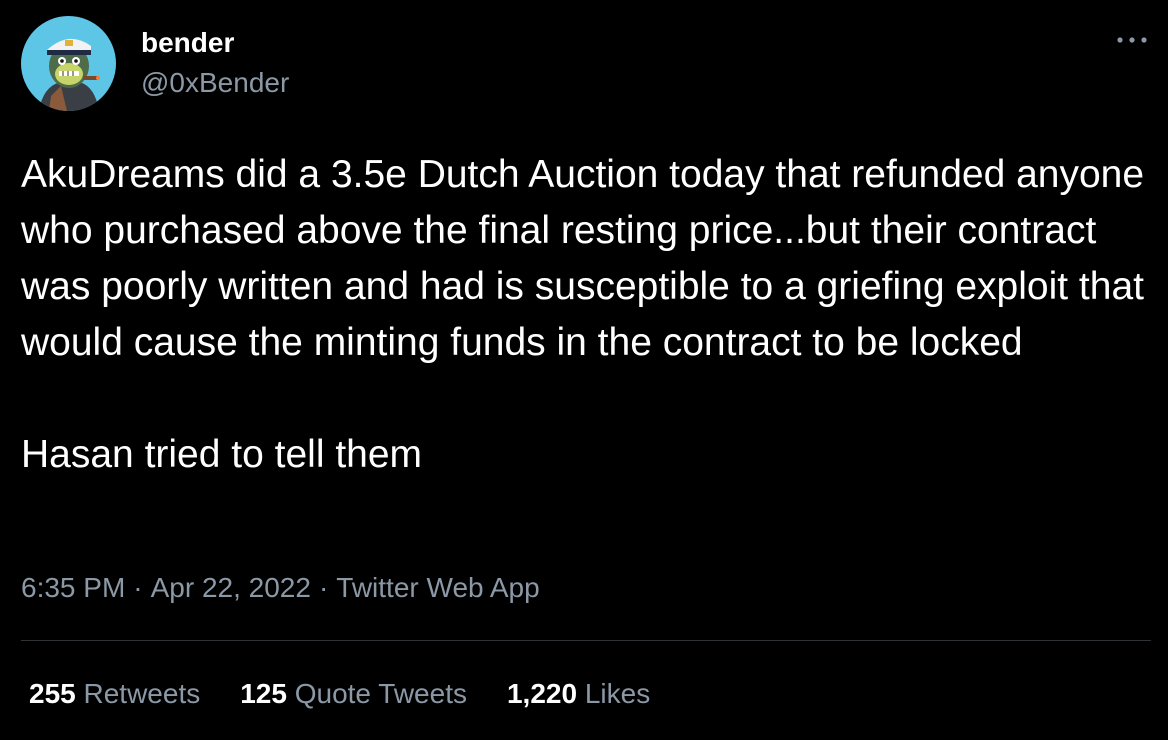 The image size is (1168, 740). Describe the element at coordinates (68, 63) in the screenshot. I see `ape-avatar-icon` at that location.